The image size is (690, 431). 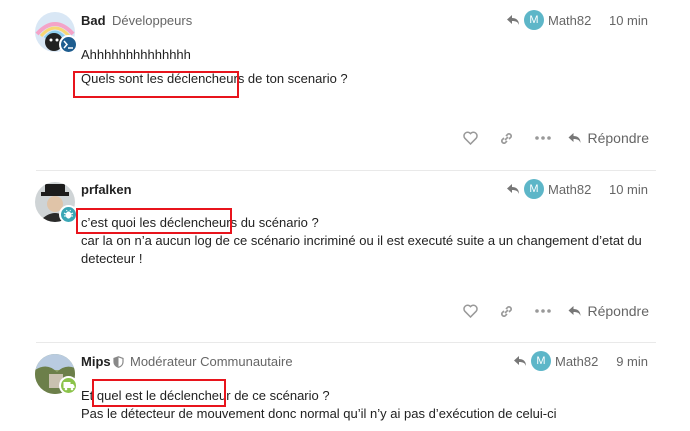 What do you see at coordinates (211, 361) in the screenshot?
I see `user-title: Modérateur Communautaire` at bounding box center [211, 361].